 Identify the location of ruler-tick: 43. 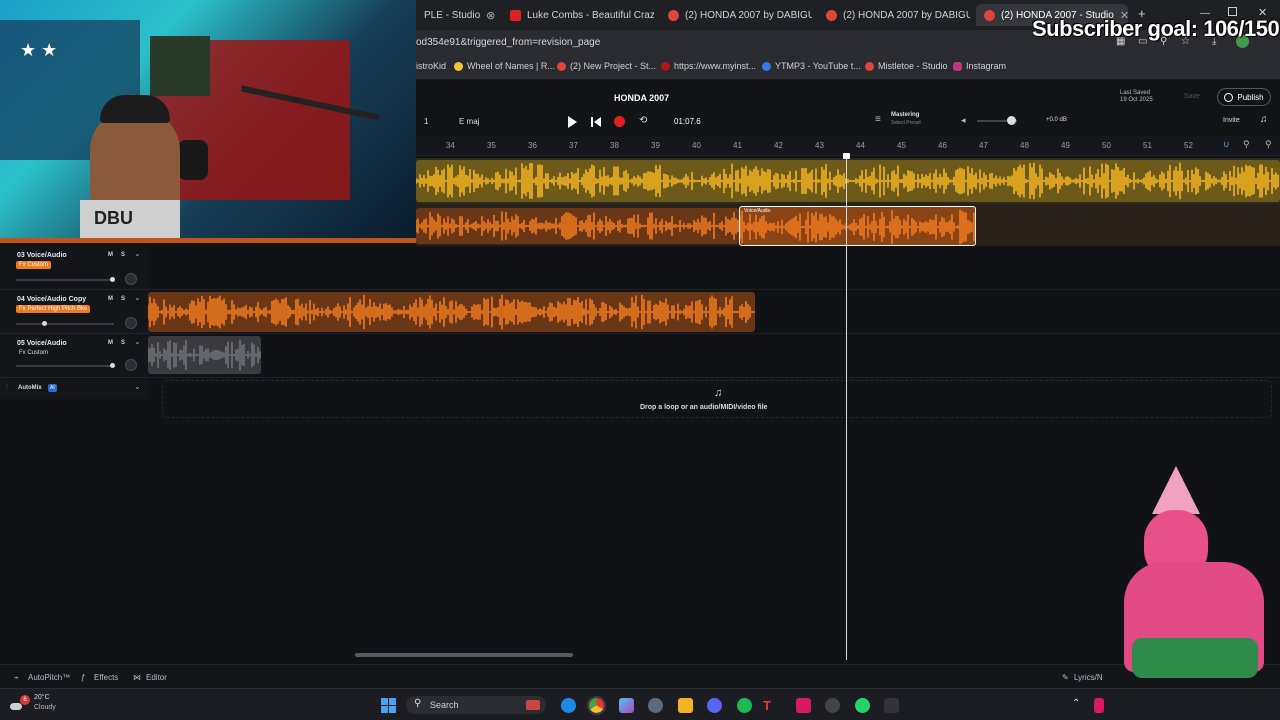
(819, 145).